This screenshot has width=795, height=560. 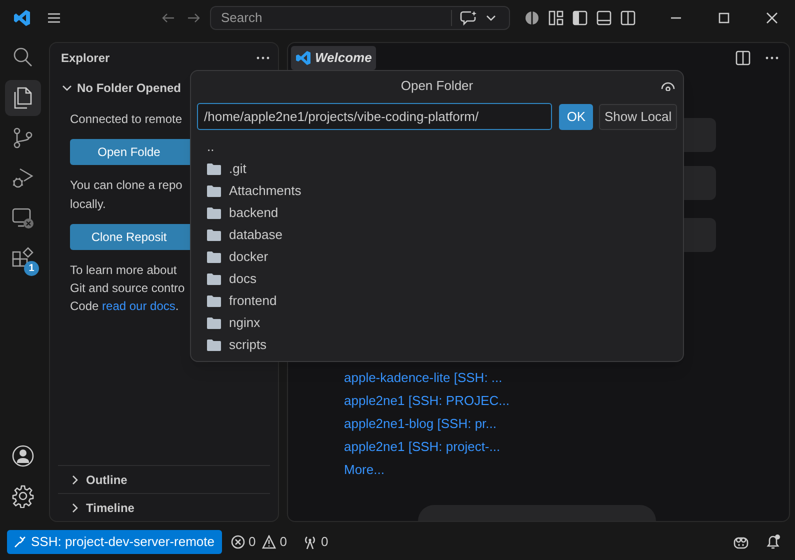 What do you see at coordinates (23, 258) in the screenshot?
I see `activity-extensions-button: 1` at bounding box center [23, 258].